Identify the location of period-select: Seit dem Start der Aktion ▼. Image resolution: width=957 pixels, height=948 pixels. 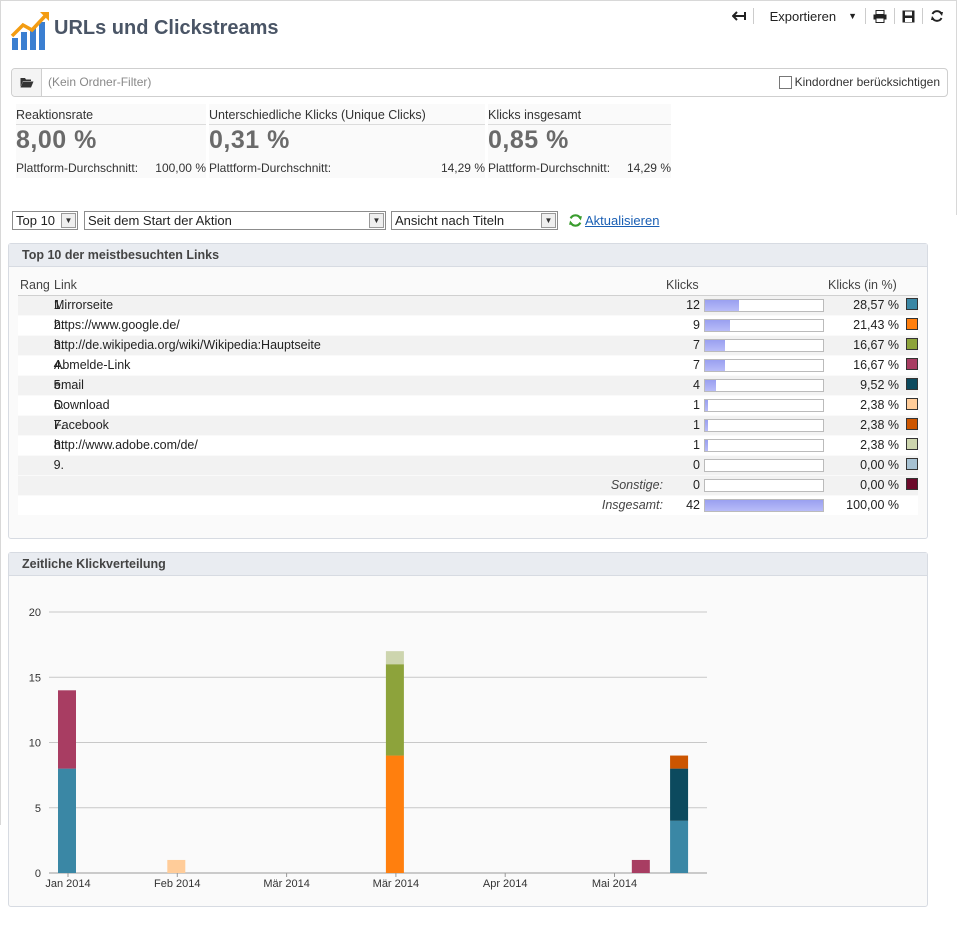
(235, 220).